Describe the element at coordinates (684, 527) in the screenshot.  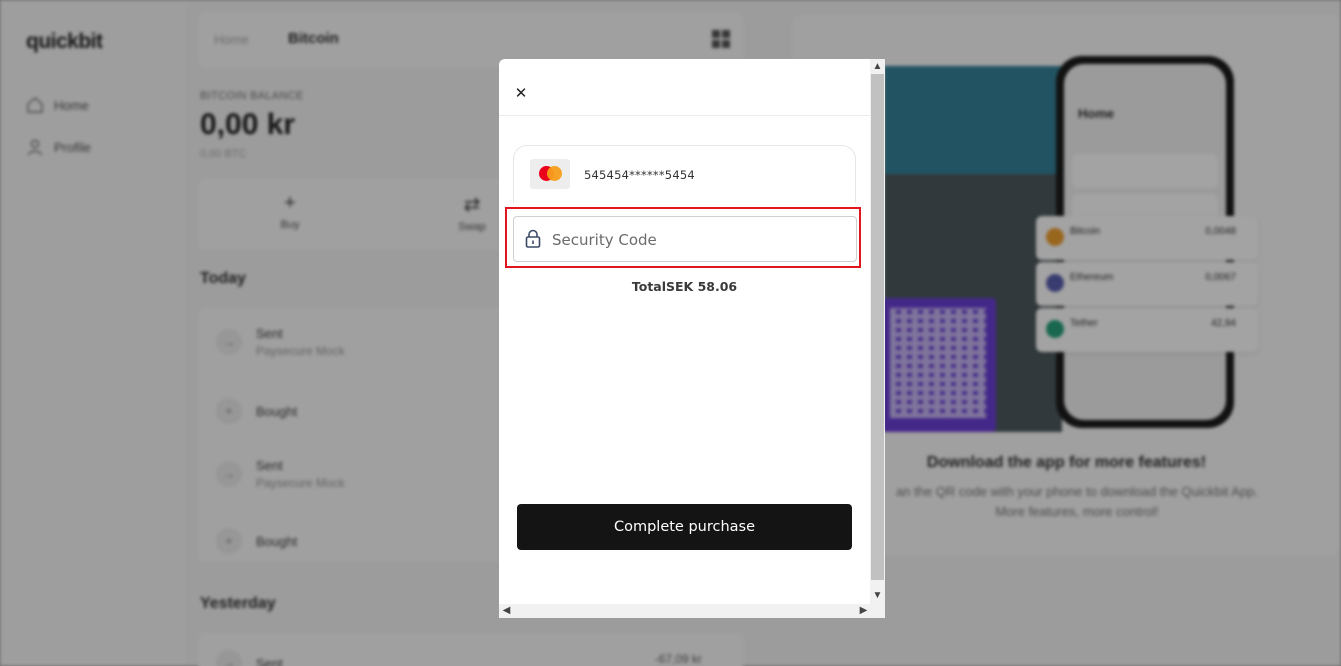
I see `complete-purchase-button: Complete purchase` at that location.